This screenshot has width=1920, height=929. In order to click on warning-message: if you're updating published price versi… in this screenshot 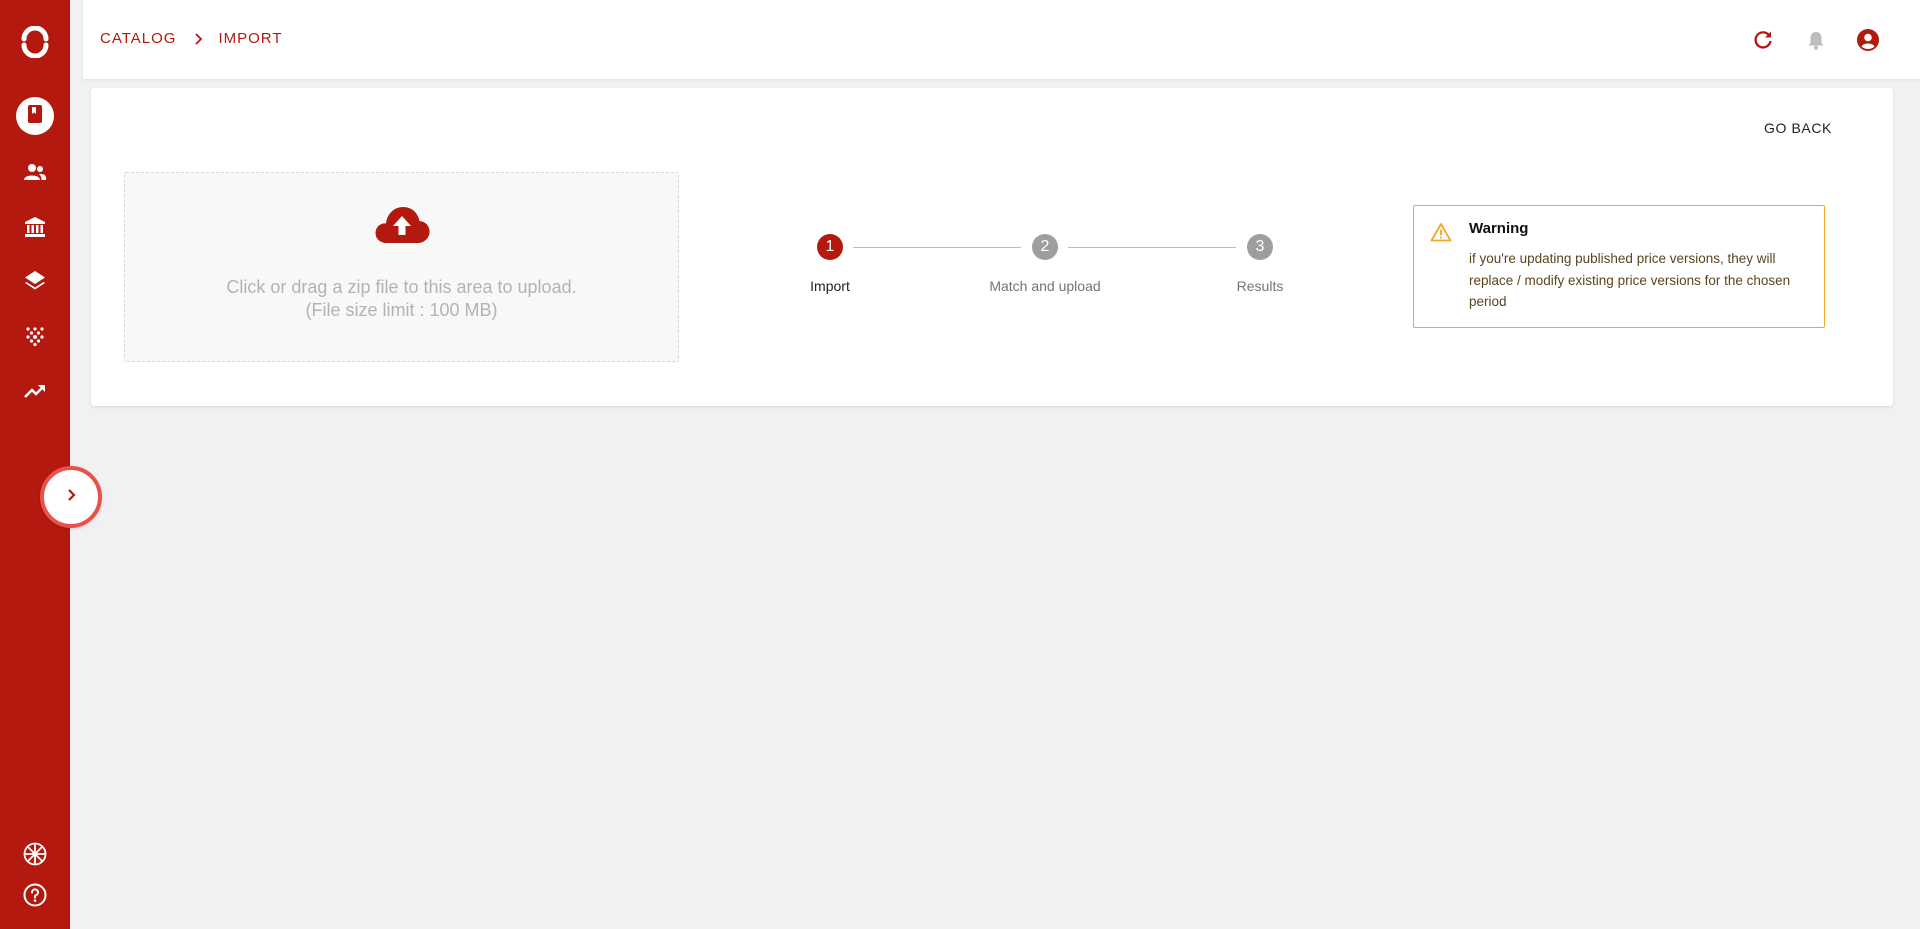, I will do `click(1630, 280)`.